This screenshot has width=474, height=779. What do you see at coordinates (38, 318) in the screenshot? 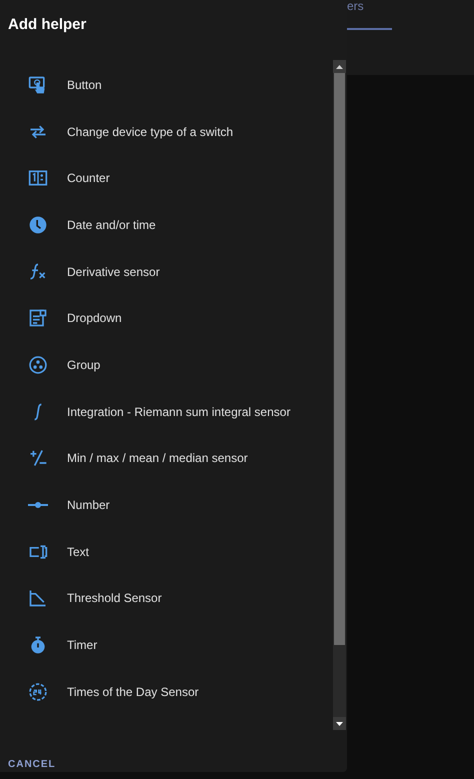
I see `dropdown-form-icon` at bounding box center [38, 318].